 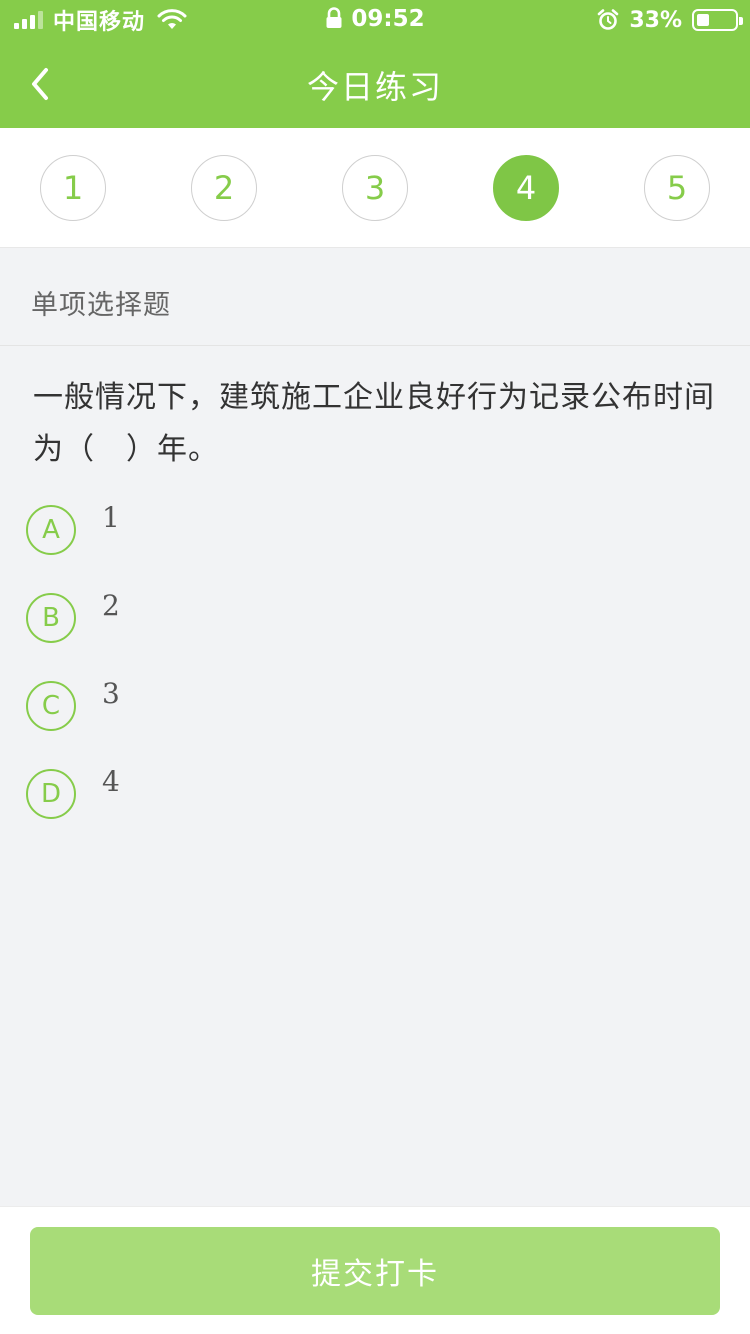 What do you see at coordinates (388, 19) in the screenshot?
I see `status-time: 09:52` at bounding box center [388, 19].